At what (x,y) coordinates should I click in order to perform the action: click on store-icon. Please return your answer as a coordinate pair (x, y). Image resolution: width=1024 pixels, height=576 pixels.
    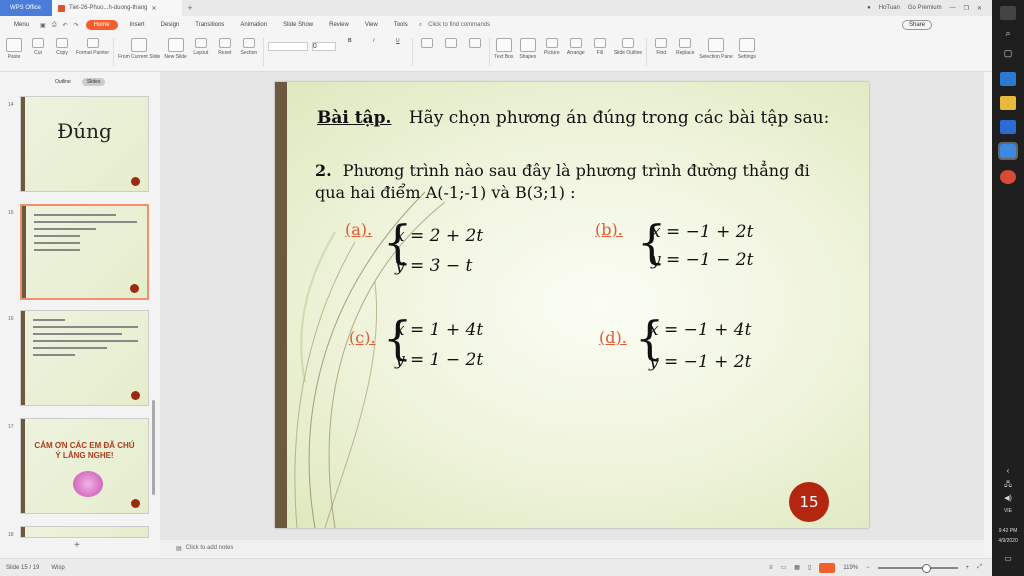
    Looking at the image, I should click on (1008, 127).